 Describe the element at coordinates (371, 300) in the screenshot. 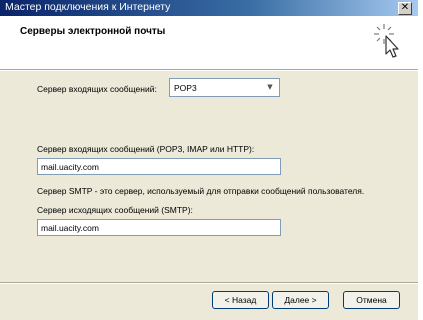

I see `cancel-button: Отмена` at that location.